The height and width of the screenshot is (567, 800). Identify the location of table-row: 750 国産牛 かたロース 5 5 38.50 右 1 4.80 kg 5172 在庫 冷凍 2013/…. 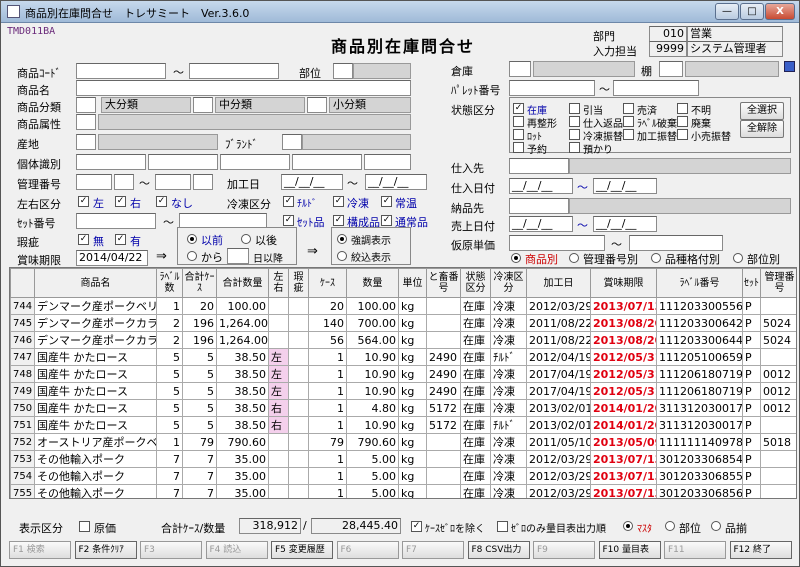
(403, 408).